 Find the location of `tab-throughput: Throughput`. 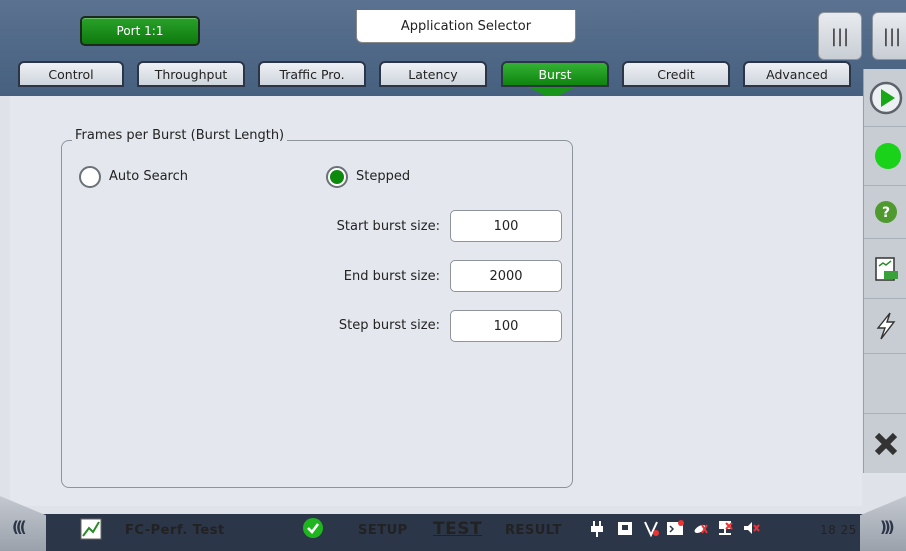

tab-throughput: Throughput is located at coordinates (191, 74).